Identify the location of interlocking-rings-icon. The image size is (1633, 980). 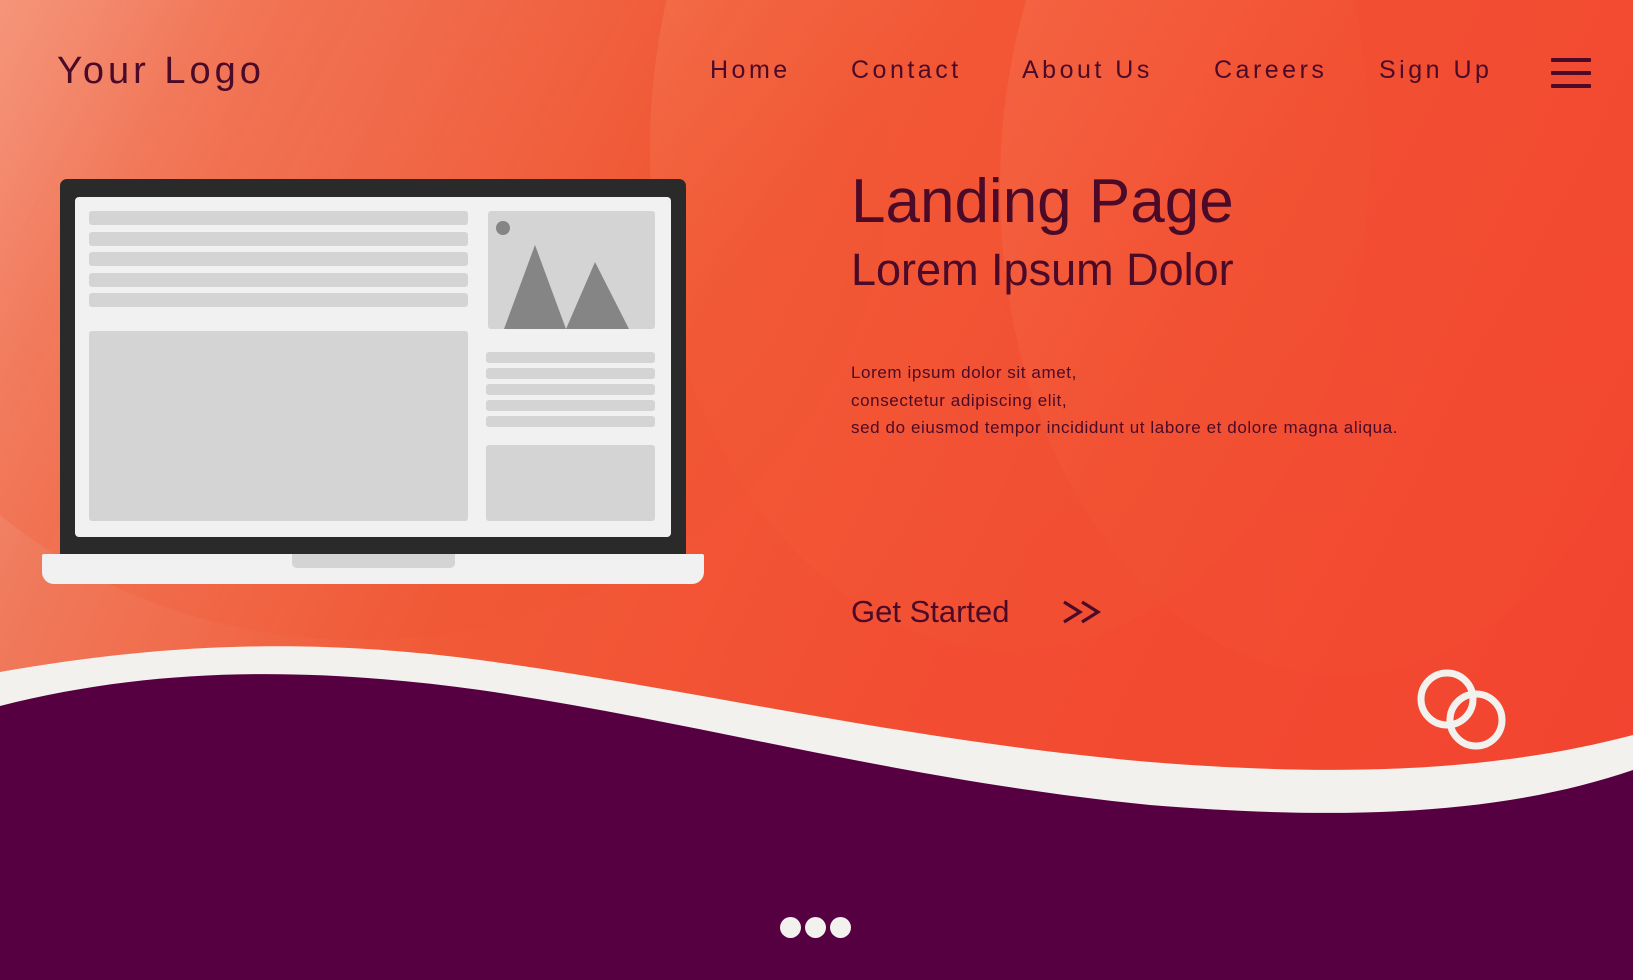
(1461, 709).